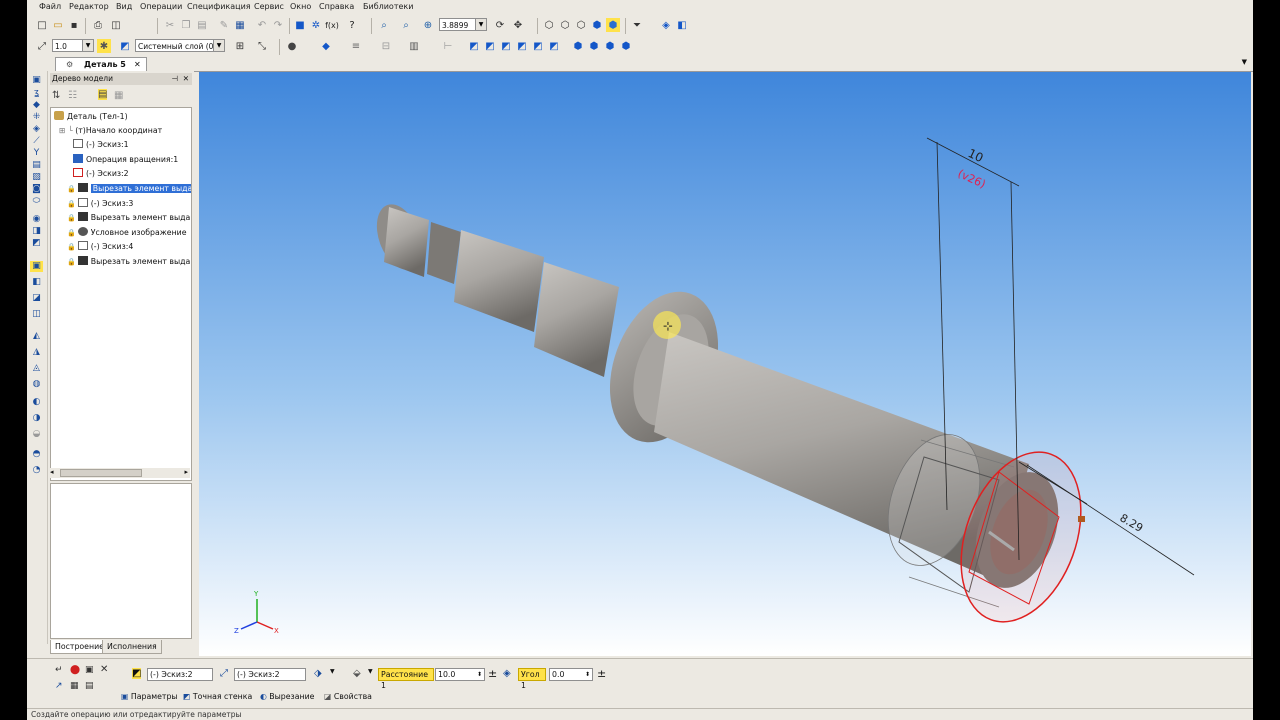 Image resolution: width=1280 pixels, height=720 pixels. Describe the element at coordinates (128, 261) in the screenshot. I see `tree-node-cut3: 🔒 Вырезать элемент выда` at that location.